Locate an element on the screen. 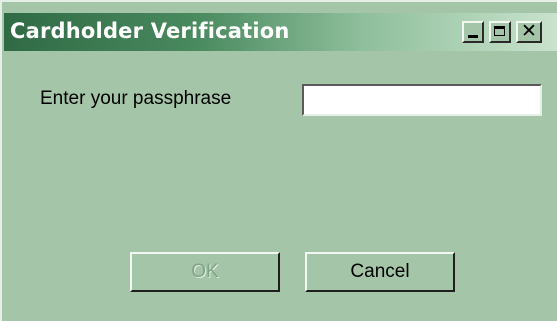 The width and height of the screenshot is (557, 321). close-button: ✕ is located at coordinates (529, 31).